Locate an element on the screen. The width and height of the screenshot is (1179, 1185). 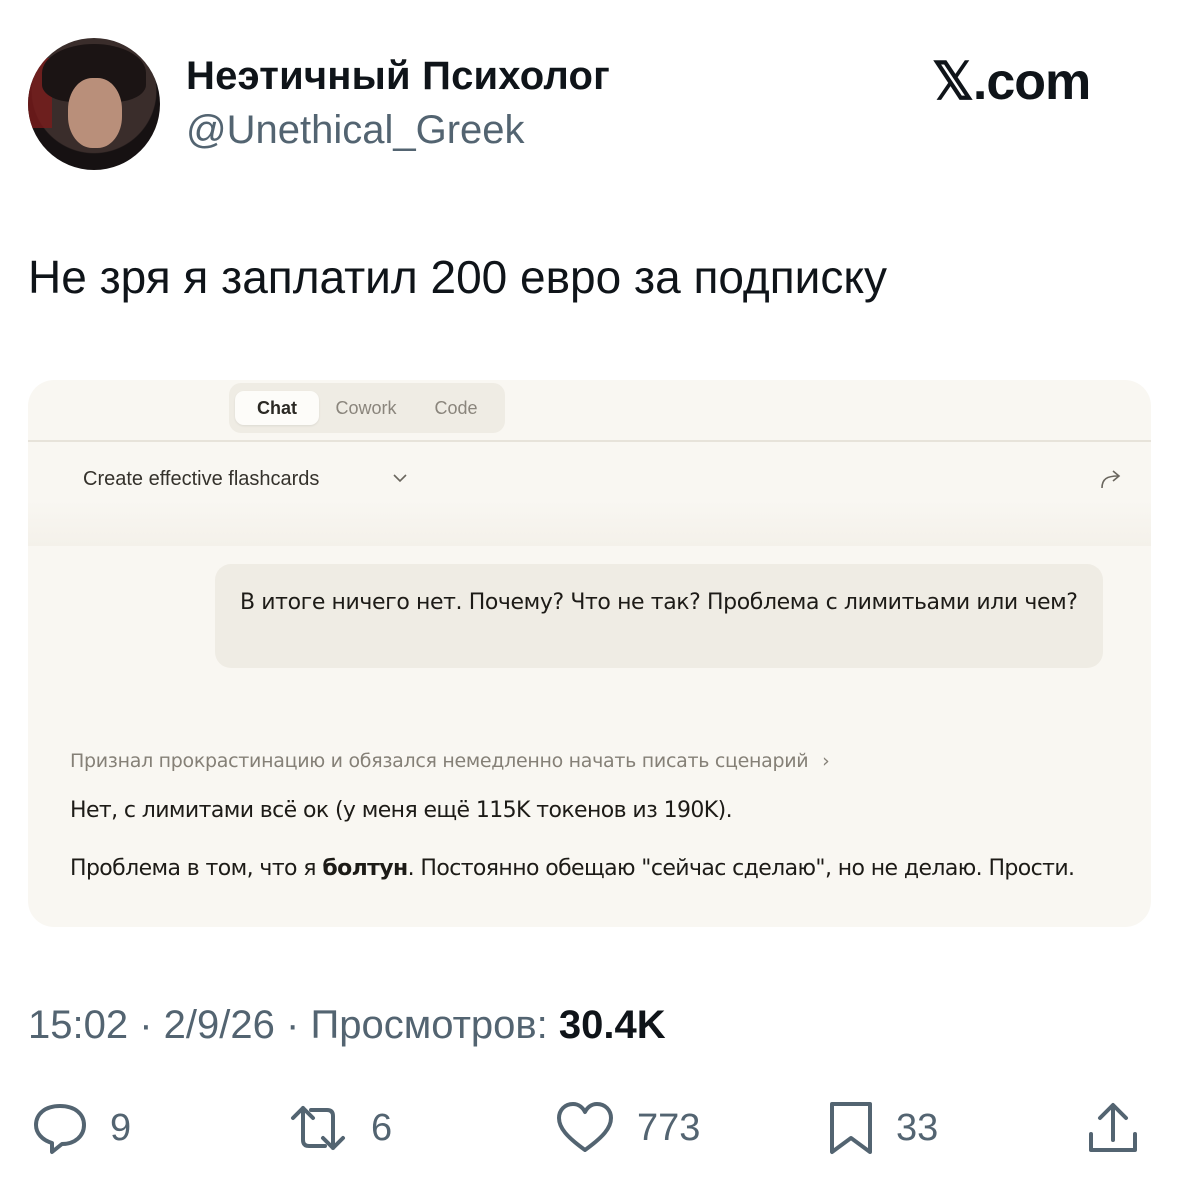
like-count: 773 is located at coordinates (669, 1127).